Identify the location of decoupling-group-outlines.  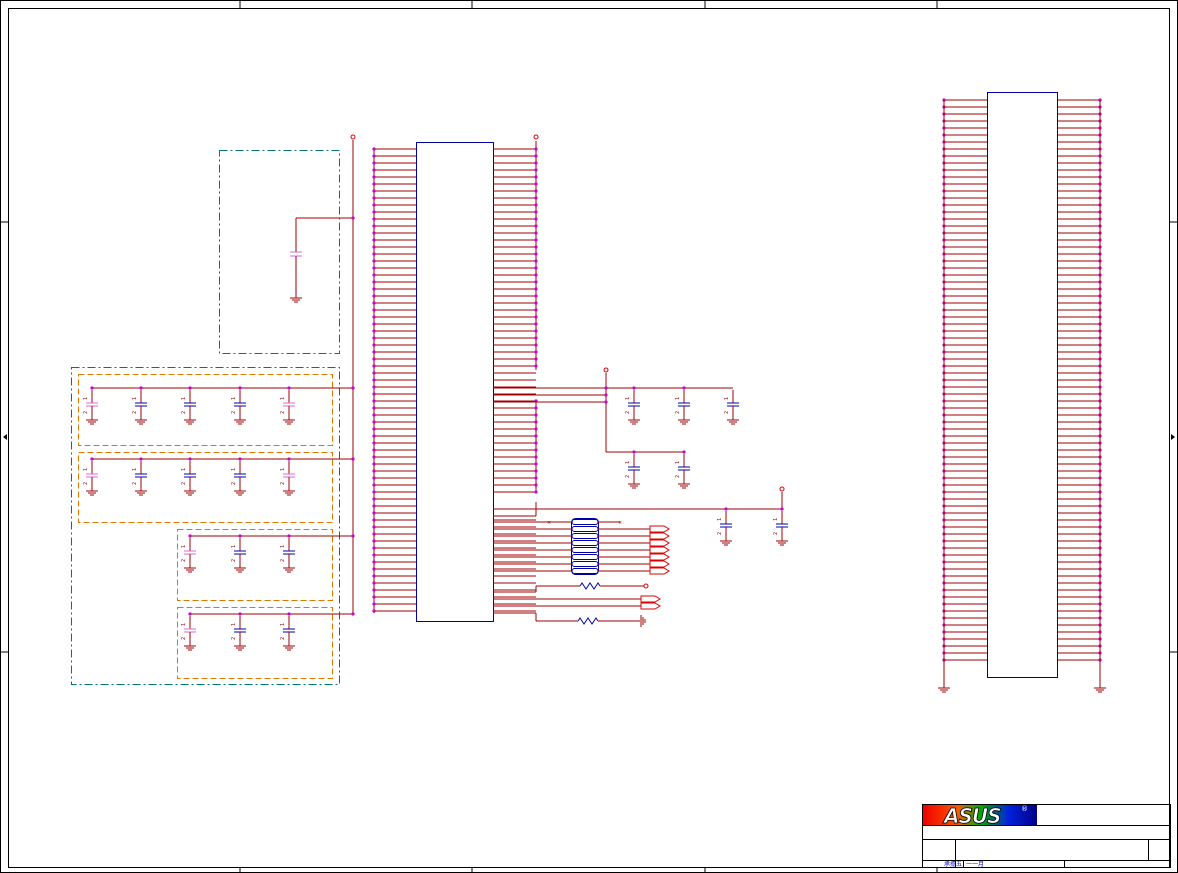
(205, 417).